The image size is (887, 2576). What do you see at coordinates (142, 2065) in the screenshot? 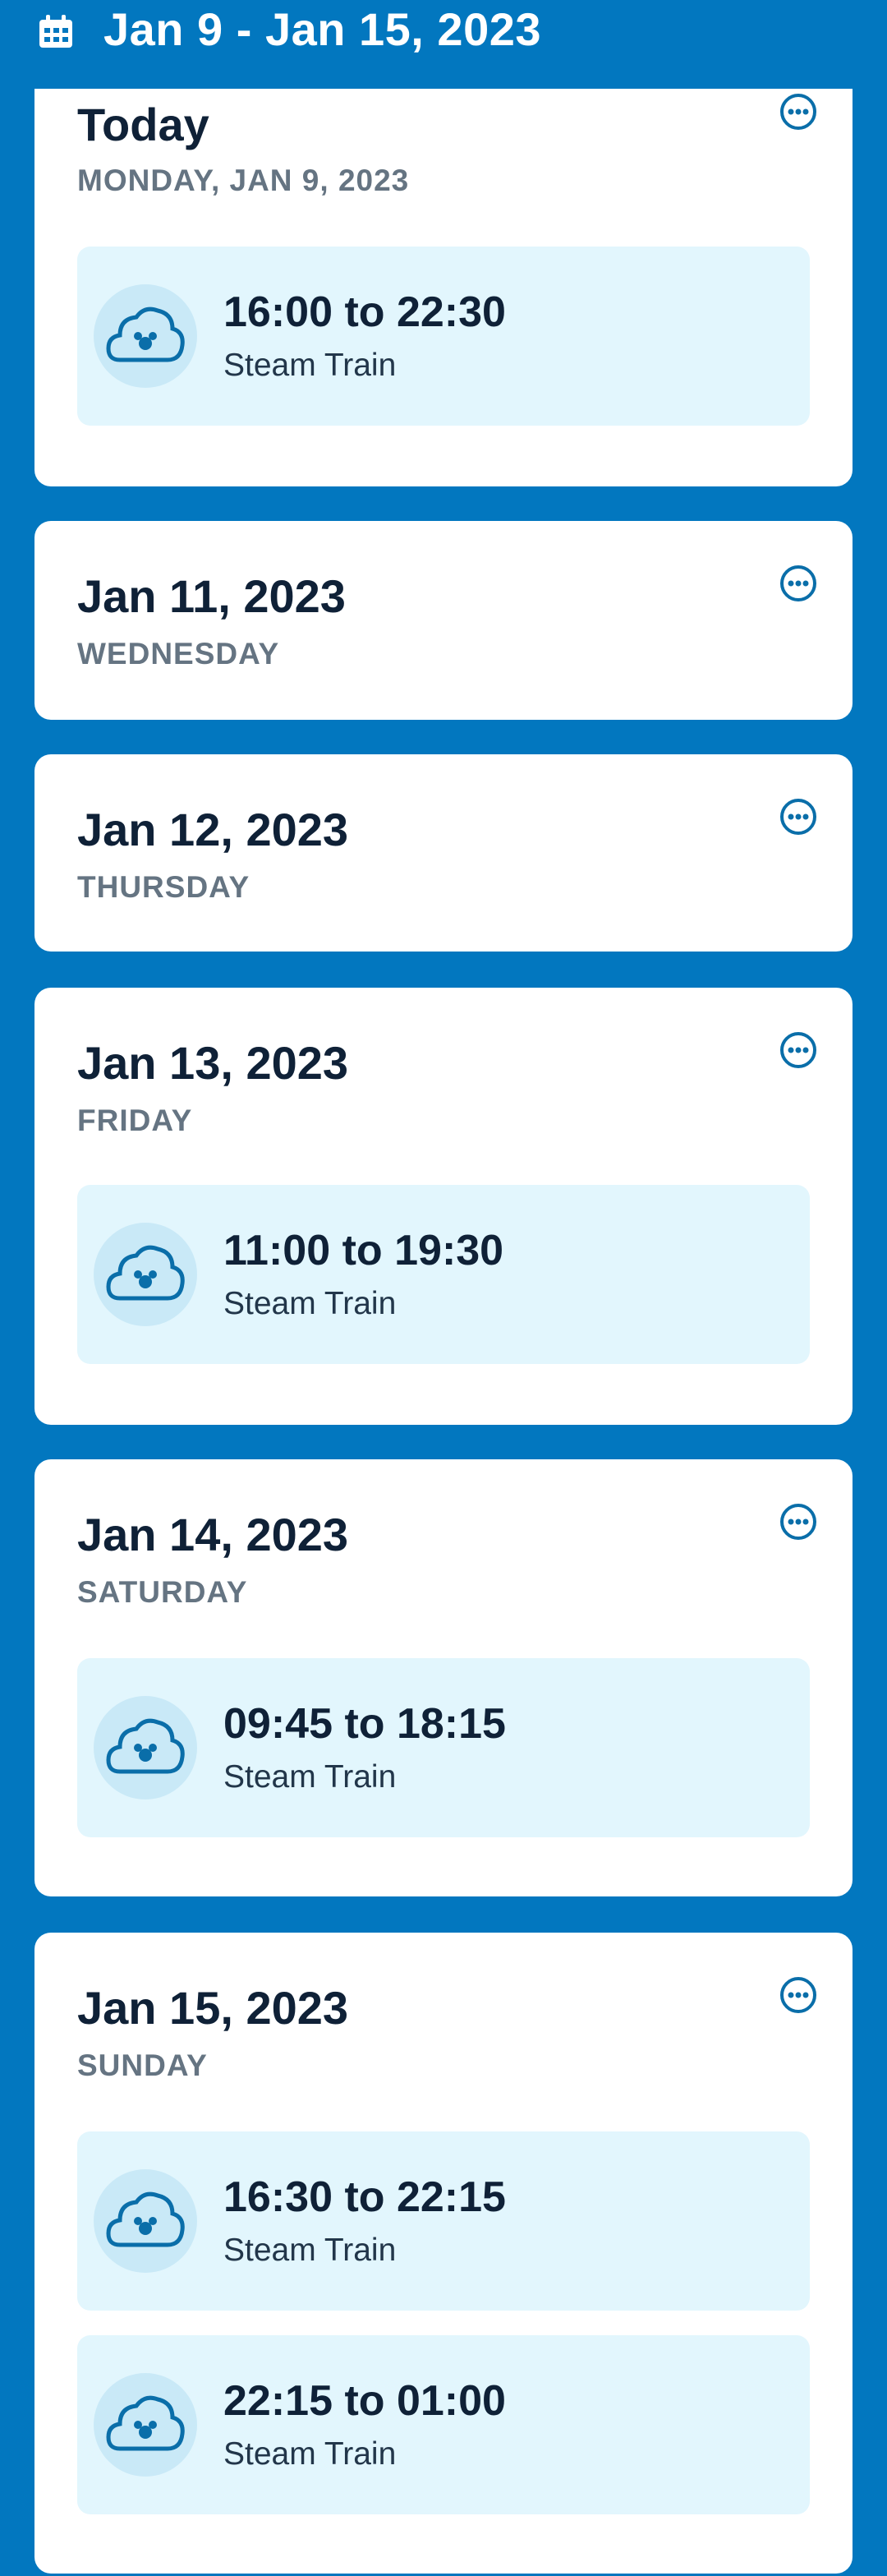
I see `day-weekday: SUNDAY` at bounding box center [142, 2065].